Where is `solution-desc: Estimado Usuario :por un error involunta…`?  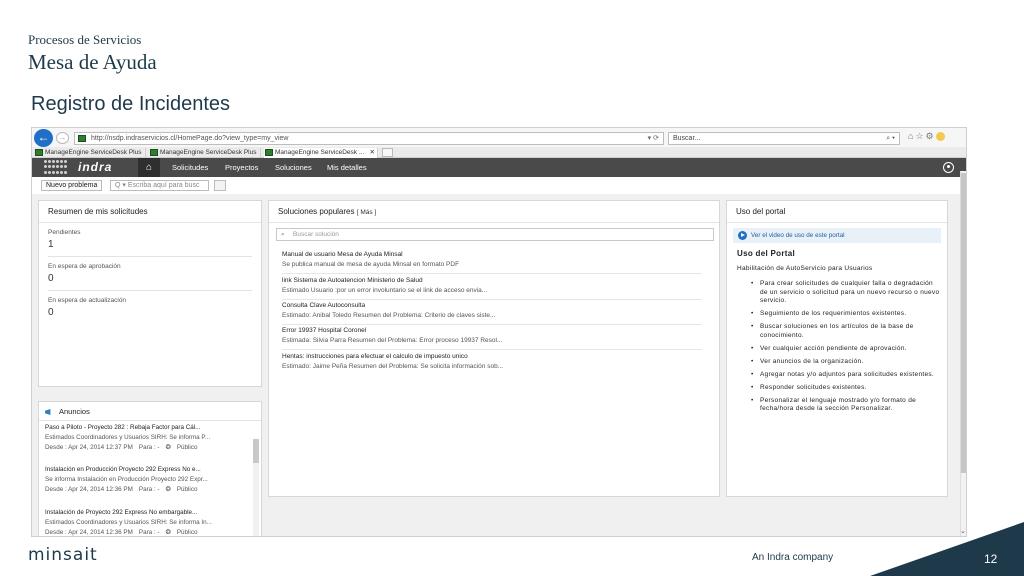
solution-desc: Estimado Usuario :por un error involunta… is located at coordinates (385, 290).